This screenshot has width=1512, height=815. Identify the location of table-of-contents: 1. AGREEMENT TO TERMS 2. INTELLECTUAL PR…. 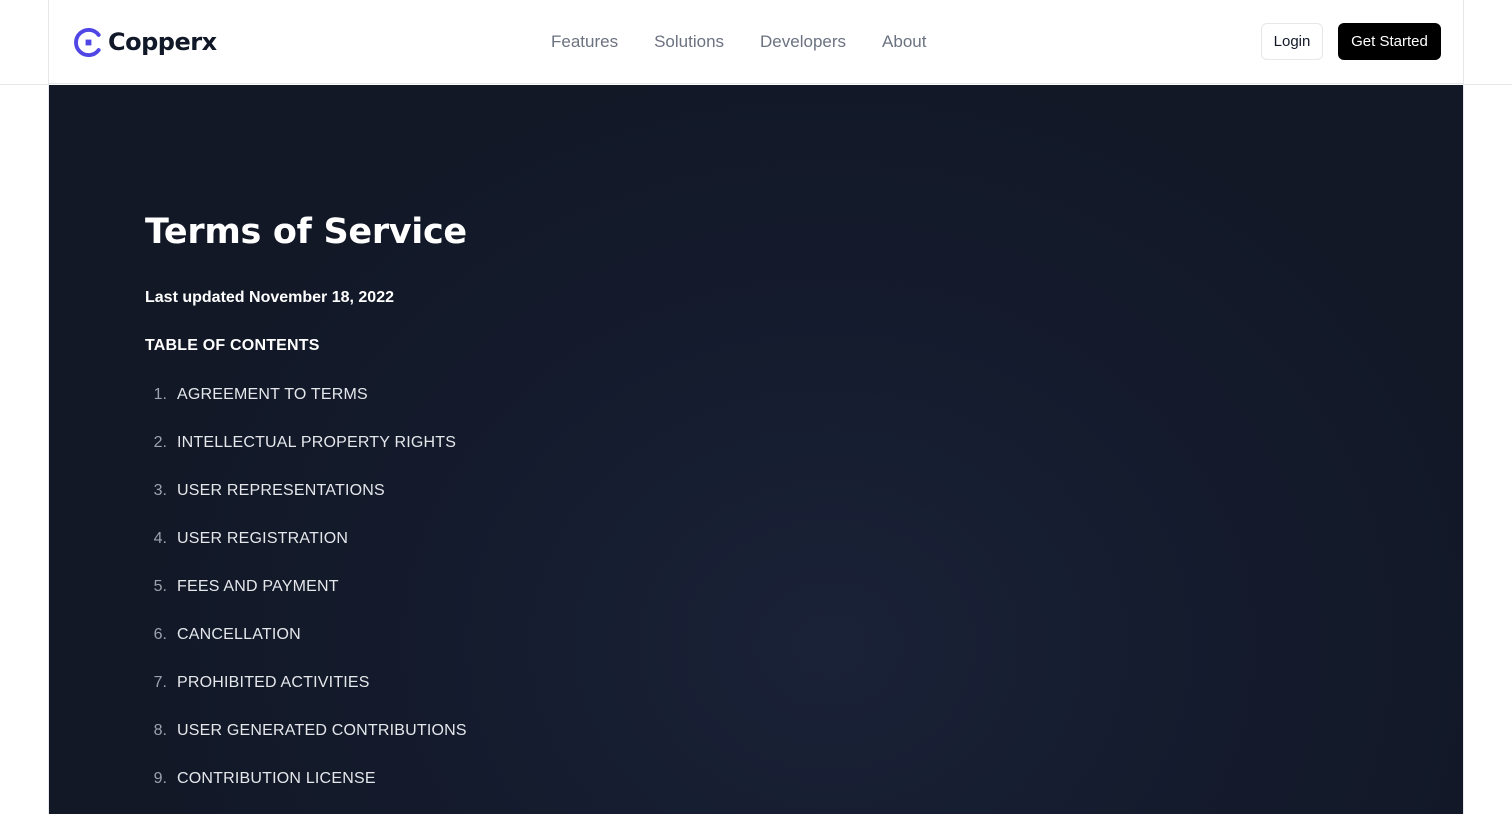
(306, 599).